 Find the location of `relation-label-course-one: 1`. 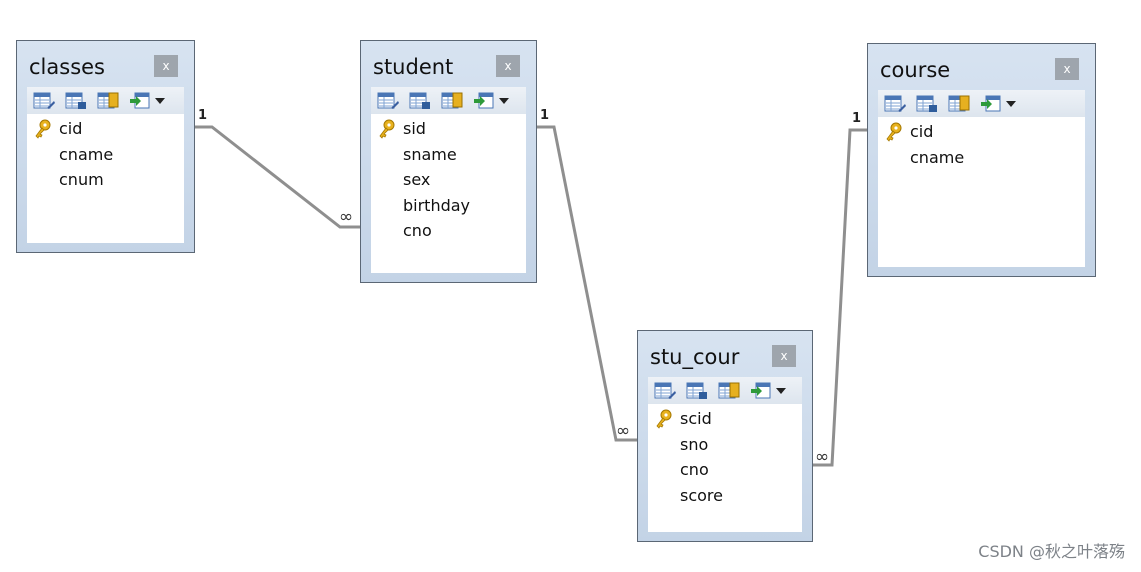

relation-label-course-one: 1 is located at coordinates (857, 118).